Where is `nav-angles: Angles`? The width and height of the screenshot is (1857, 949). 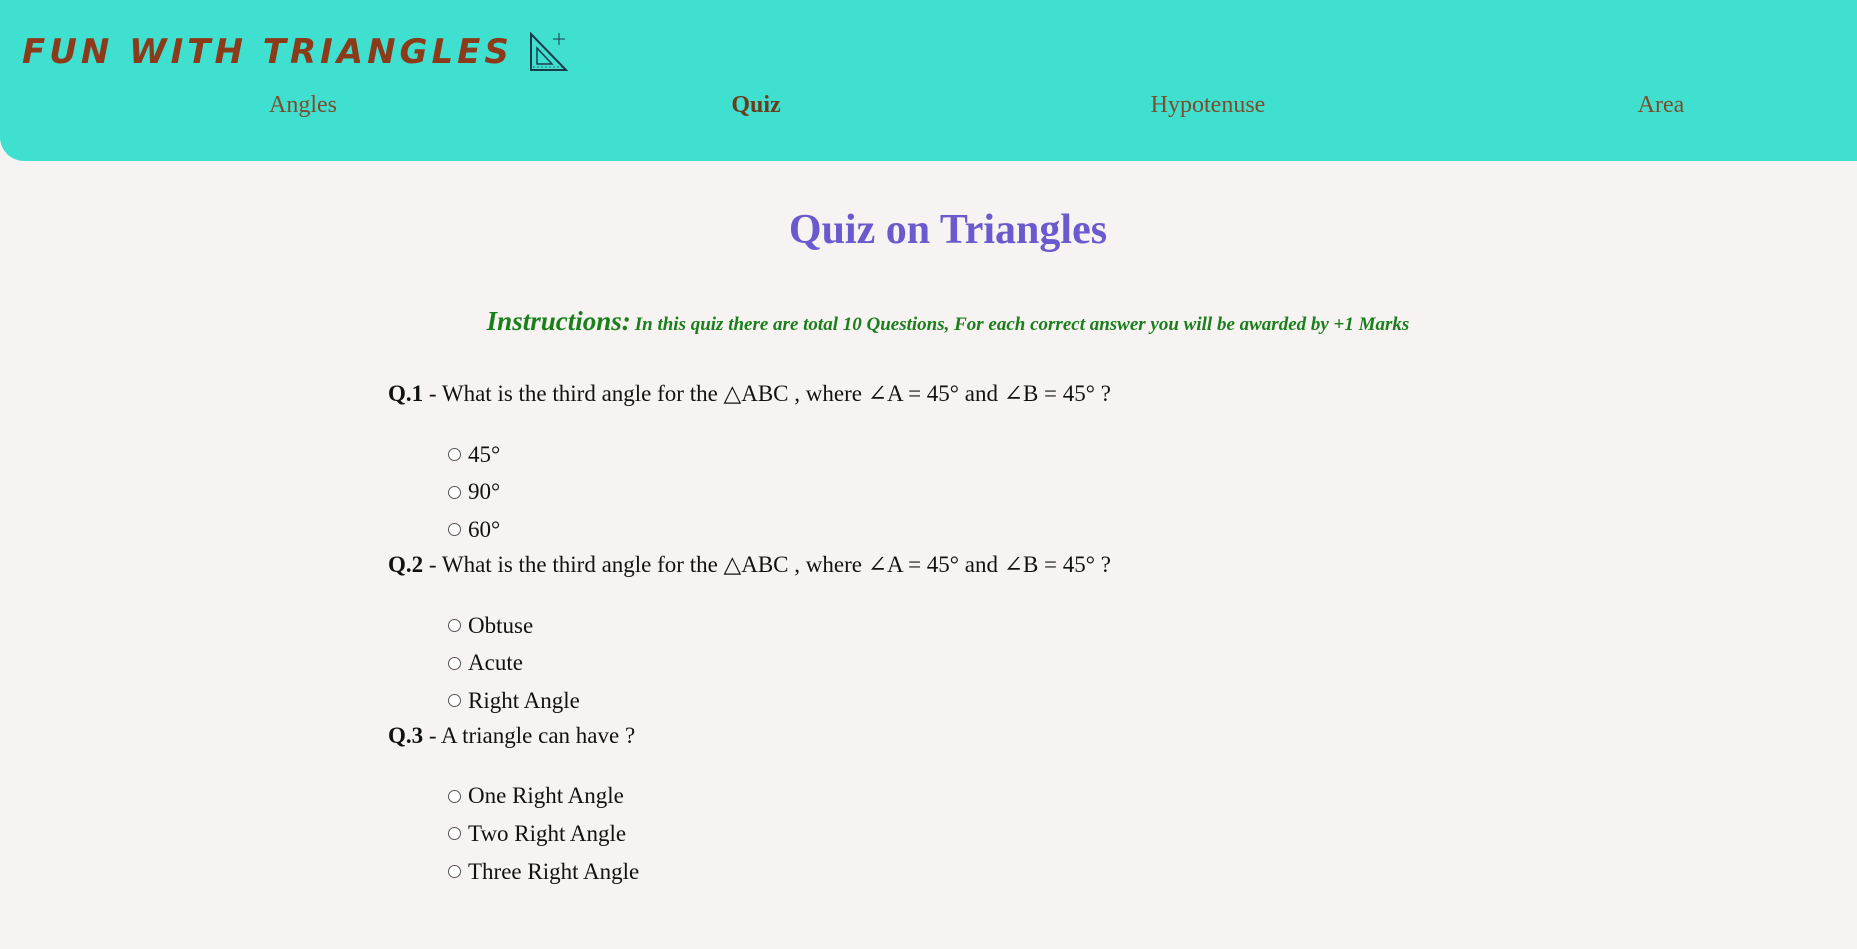
nav-angles: Angles is located at coordinates (303, 105).